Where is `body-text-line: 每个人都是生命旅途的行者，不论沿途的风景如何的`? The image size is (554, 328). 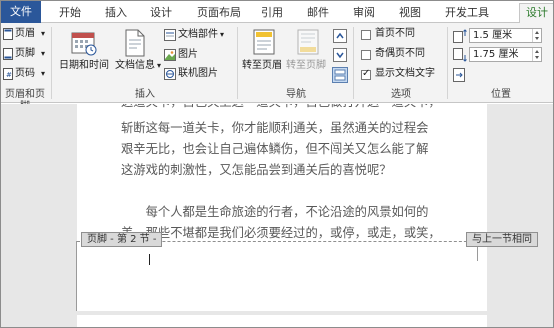 body-text-line: 每个人都是生命旅途的行者，不论沿途的风景如何的 is located at coordinates (275, 212).